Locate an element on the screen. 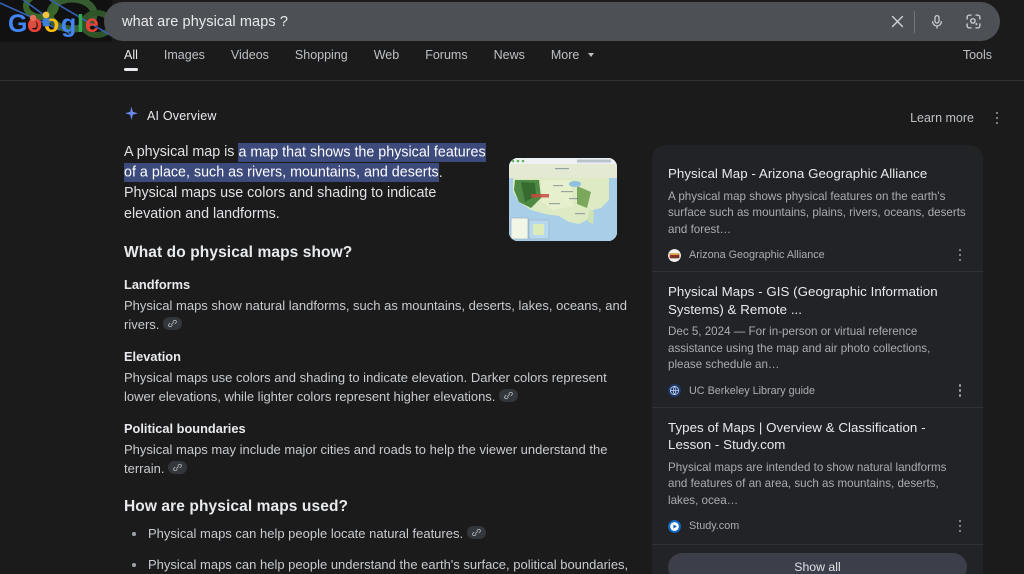  microphone-icon is located at coordinates (937, 22).